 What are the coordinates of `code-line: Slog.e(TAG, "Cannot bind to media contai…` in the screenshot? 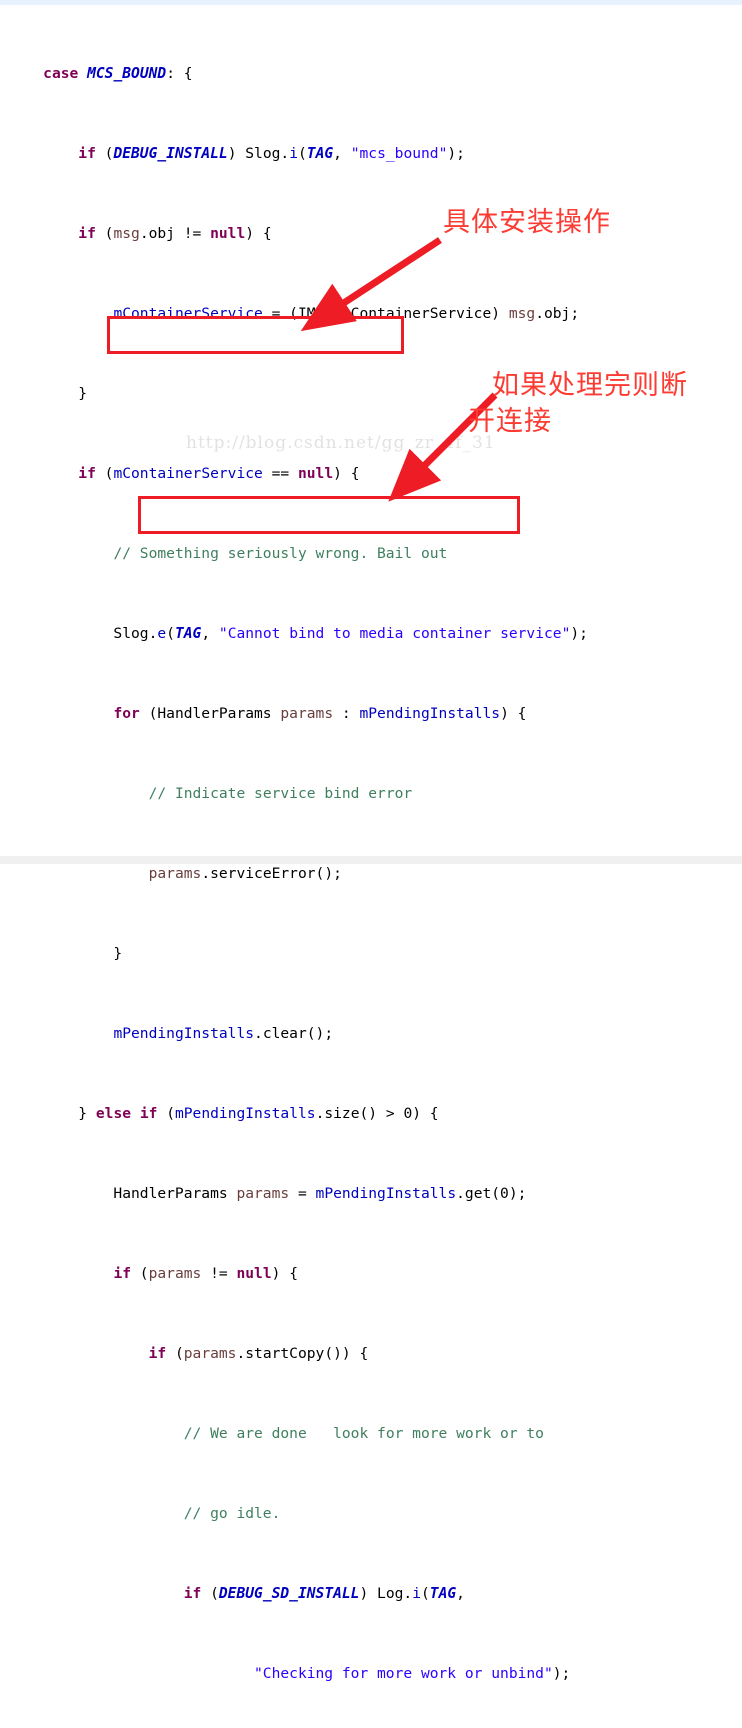 It's located at (371, 634).